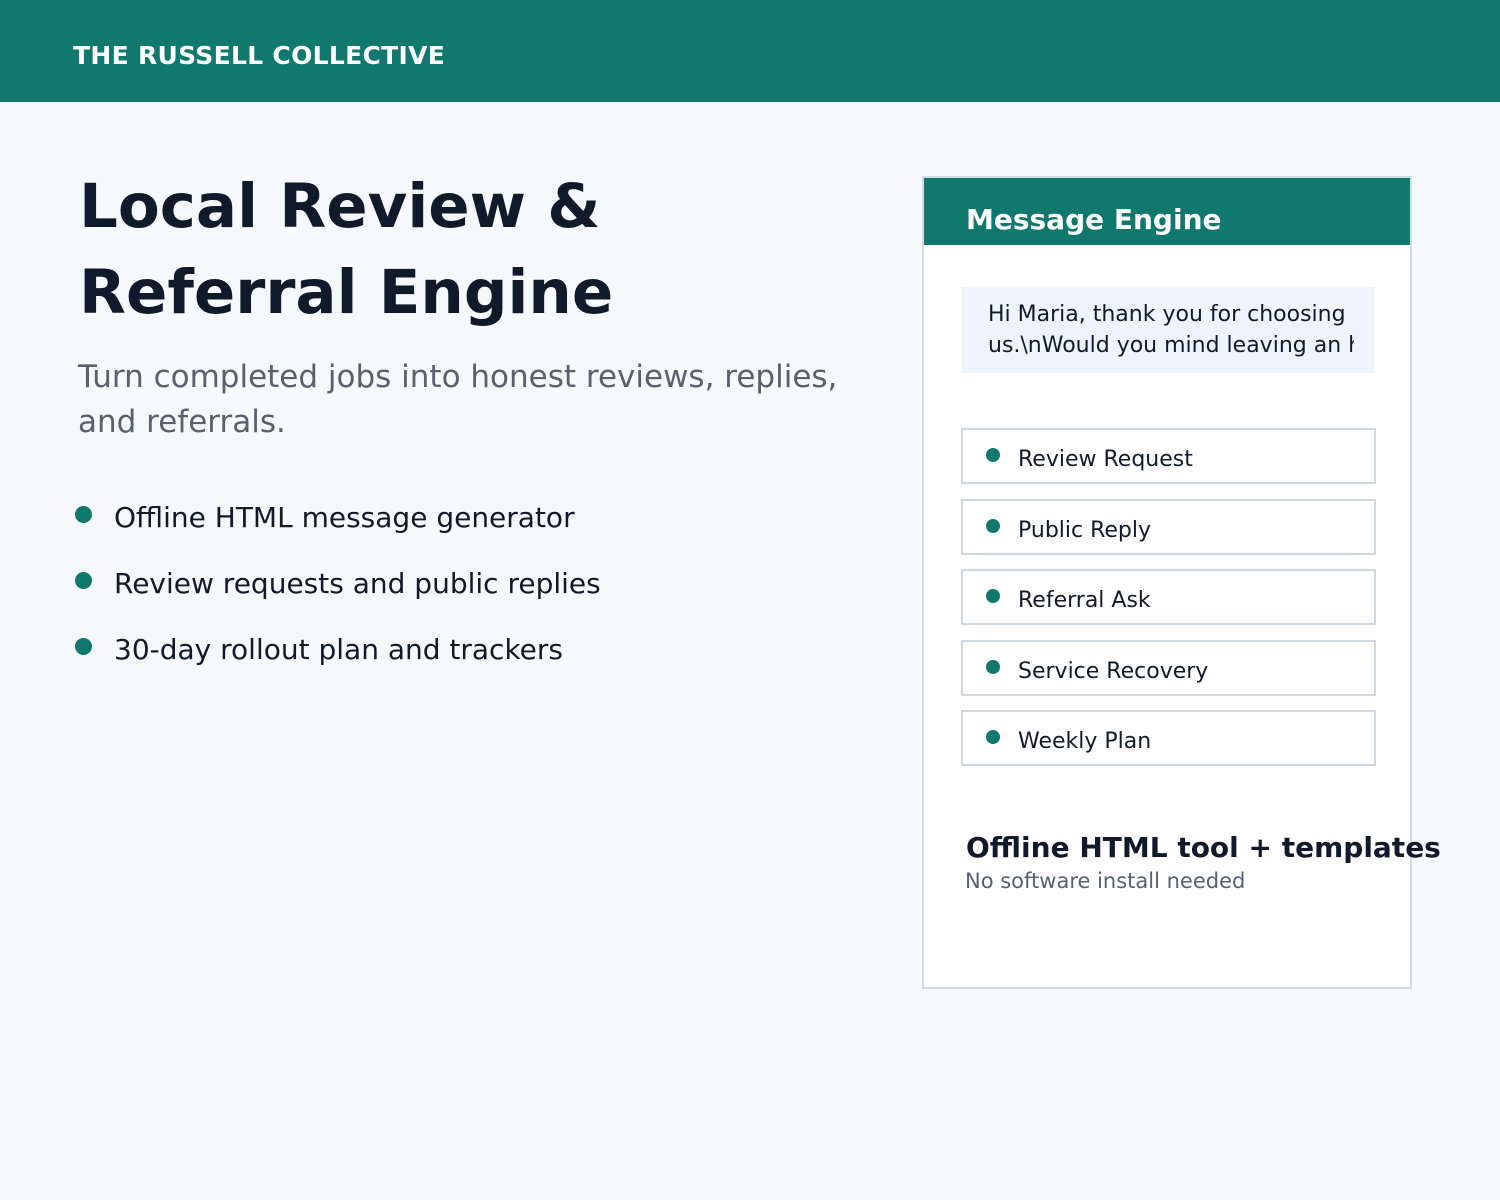  I want to click on template-item-service-recovery: Service Recovery, so click(1168, 667).